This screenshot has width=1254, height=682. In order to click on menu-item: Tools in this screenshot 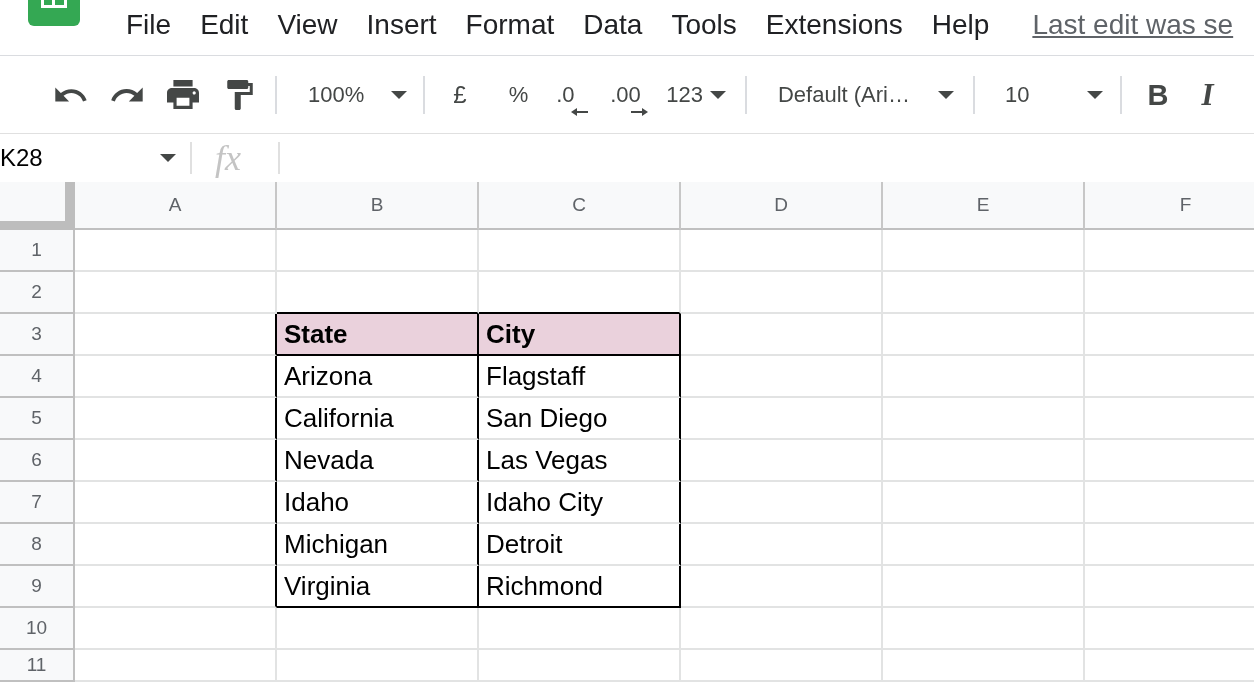, I will do `click(704, 25)`.